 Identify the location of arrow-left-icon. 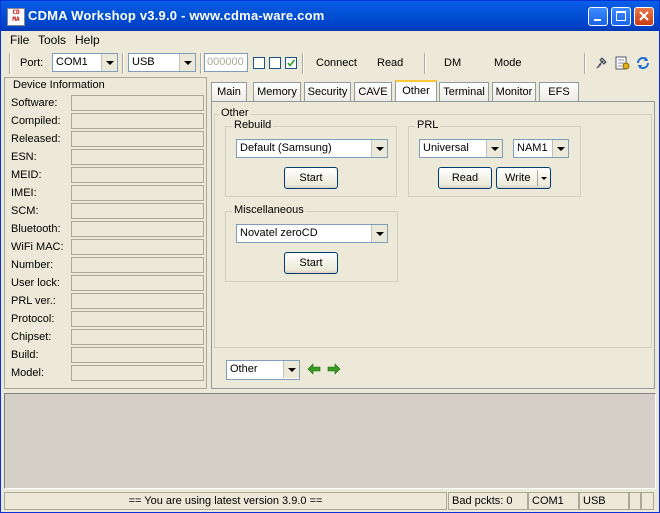
(314, 370).